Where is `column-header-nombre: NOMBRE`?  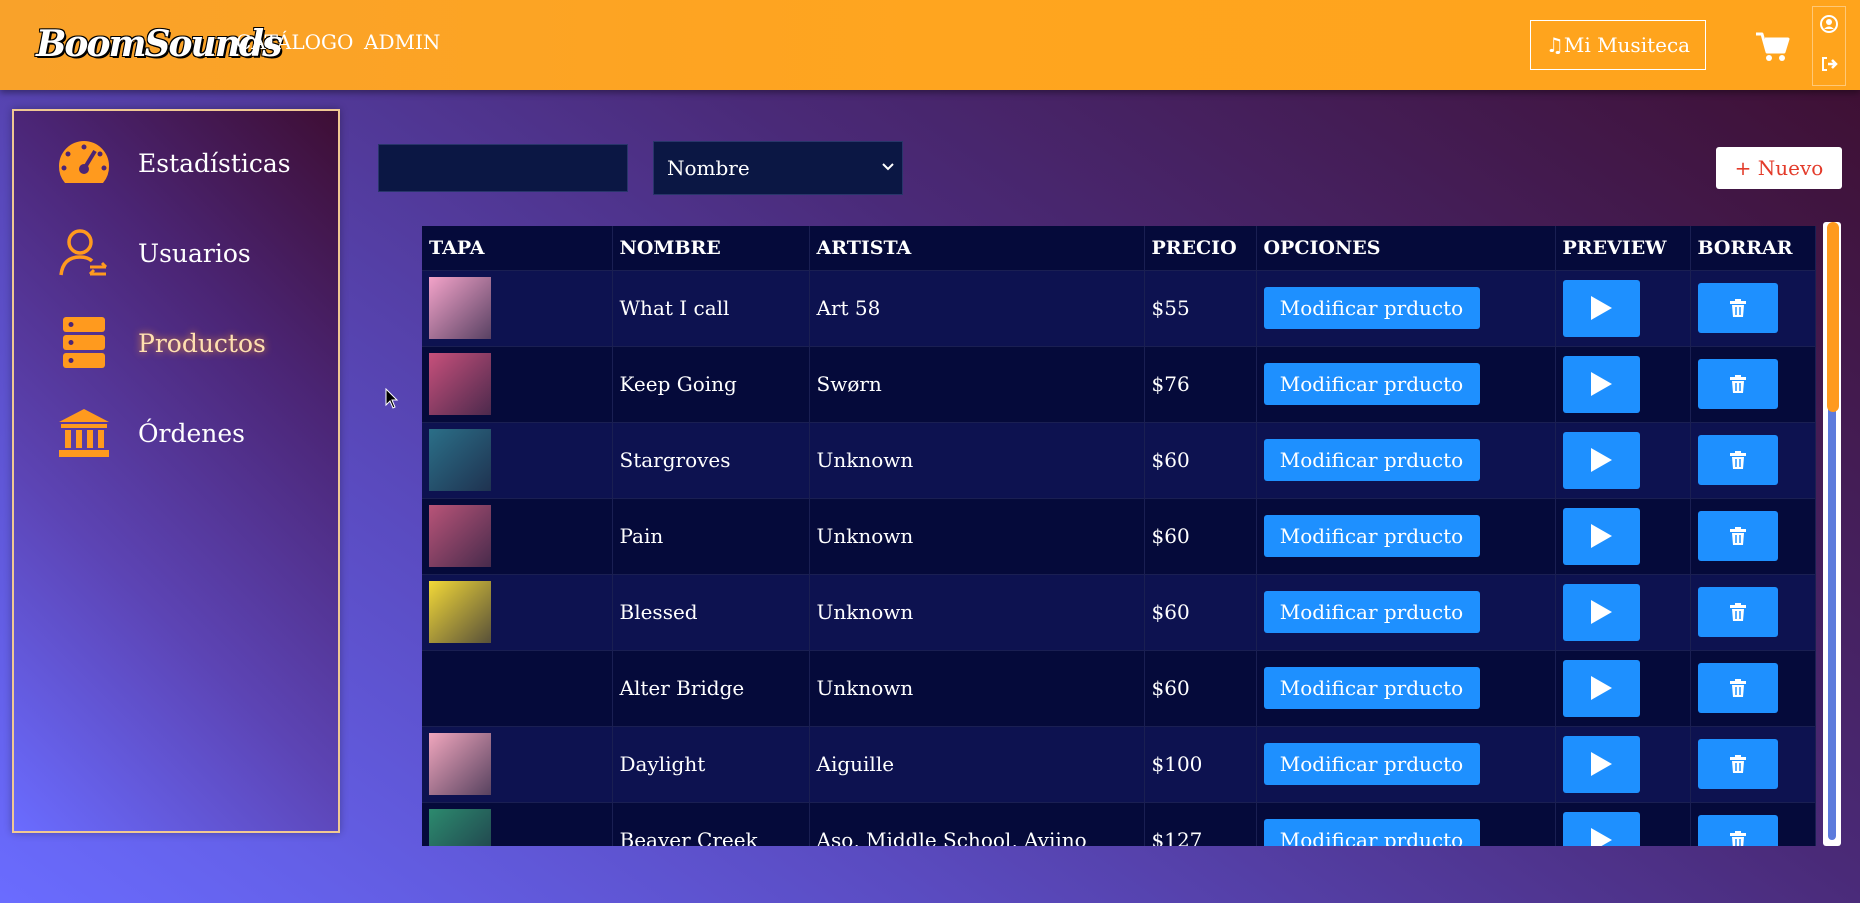
column-header-nombre: NOMBRE is located at coordinates (711, 248).